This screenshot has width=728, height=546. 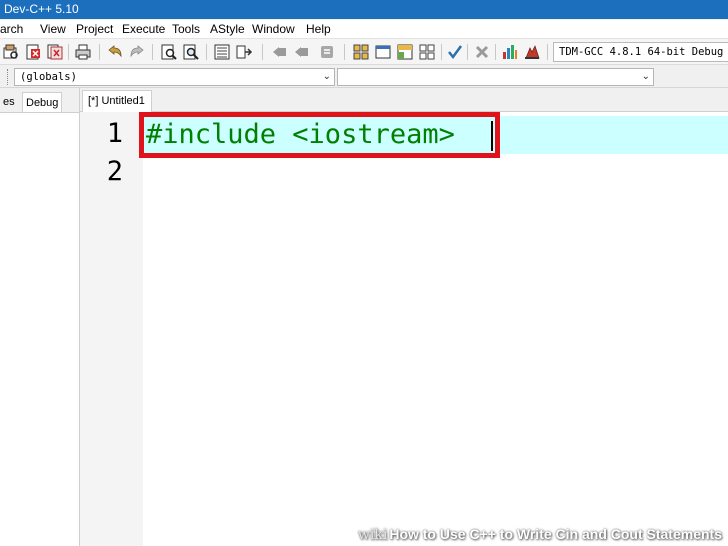 I want to click on rebuild-icon, so click(x=427, y=52).